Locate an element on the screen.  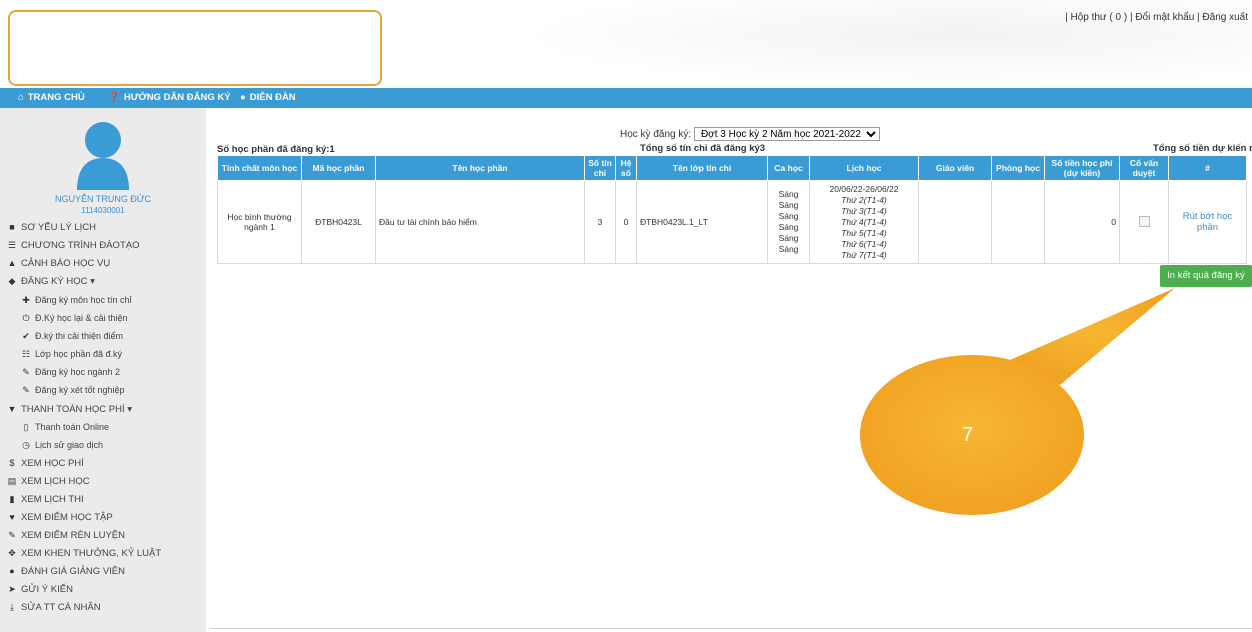
cell-credits: 3 is located at coordinates (600, 222).